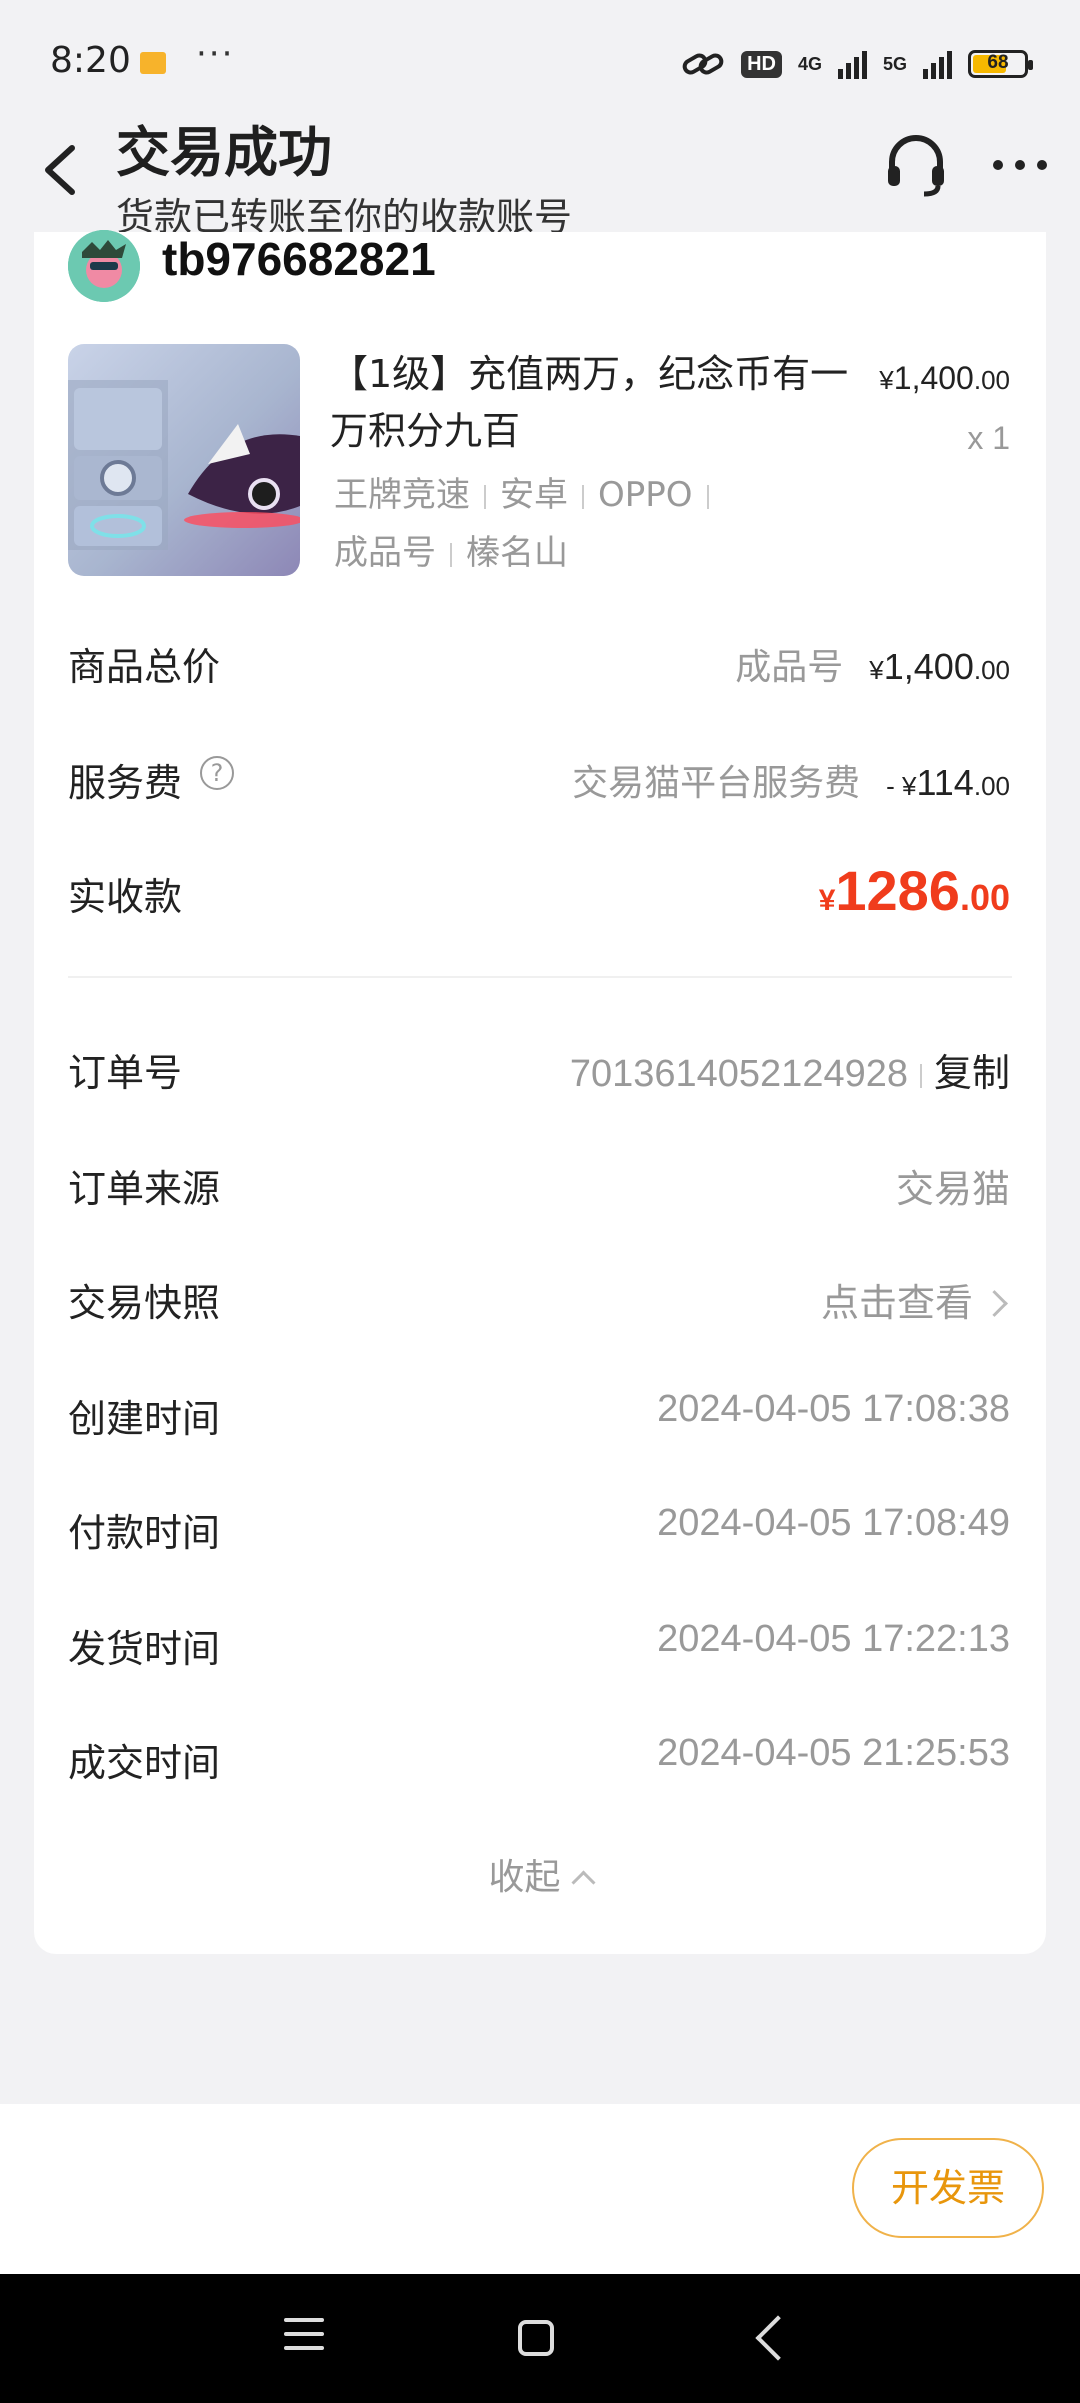 The width and height of the screenshot is (1080, 2403). I want to click on seller-avatar, so click(104, 266).